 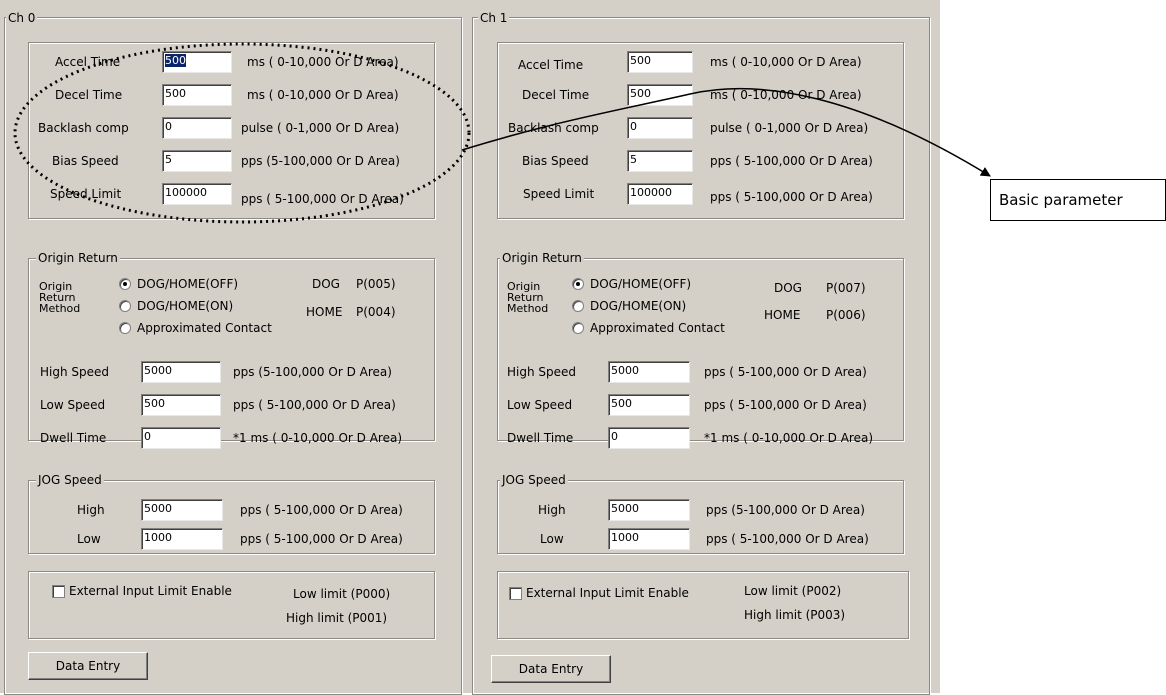 I want to click on basic-parameter-callout: Basic parameter, so click(x=1078, y=200).